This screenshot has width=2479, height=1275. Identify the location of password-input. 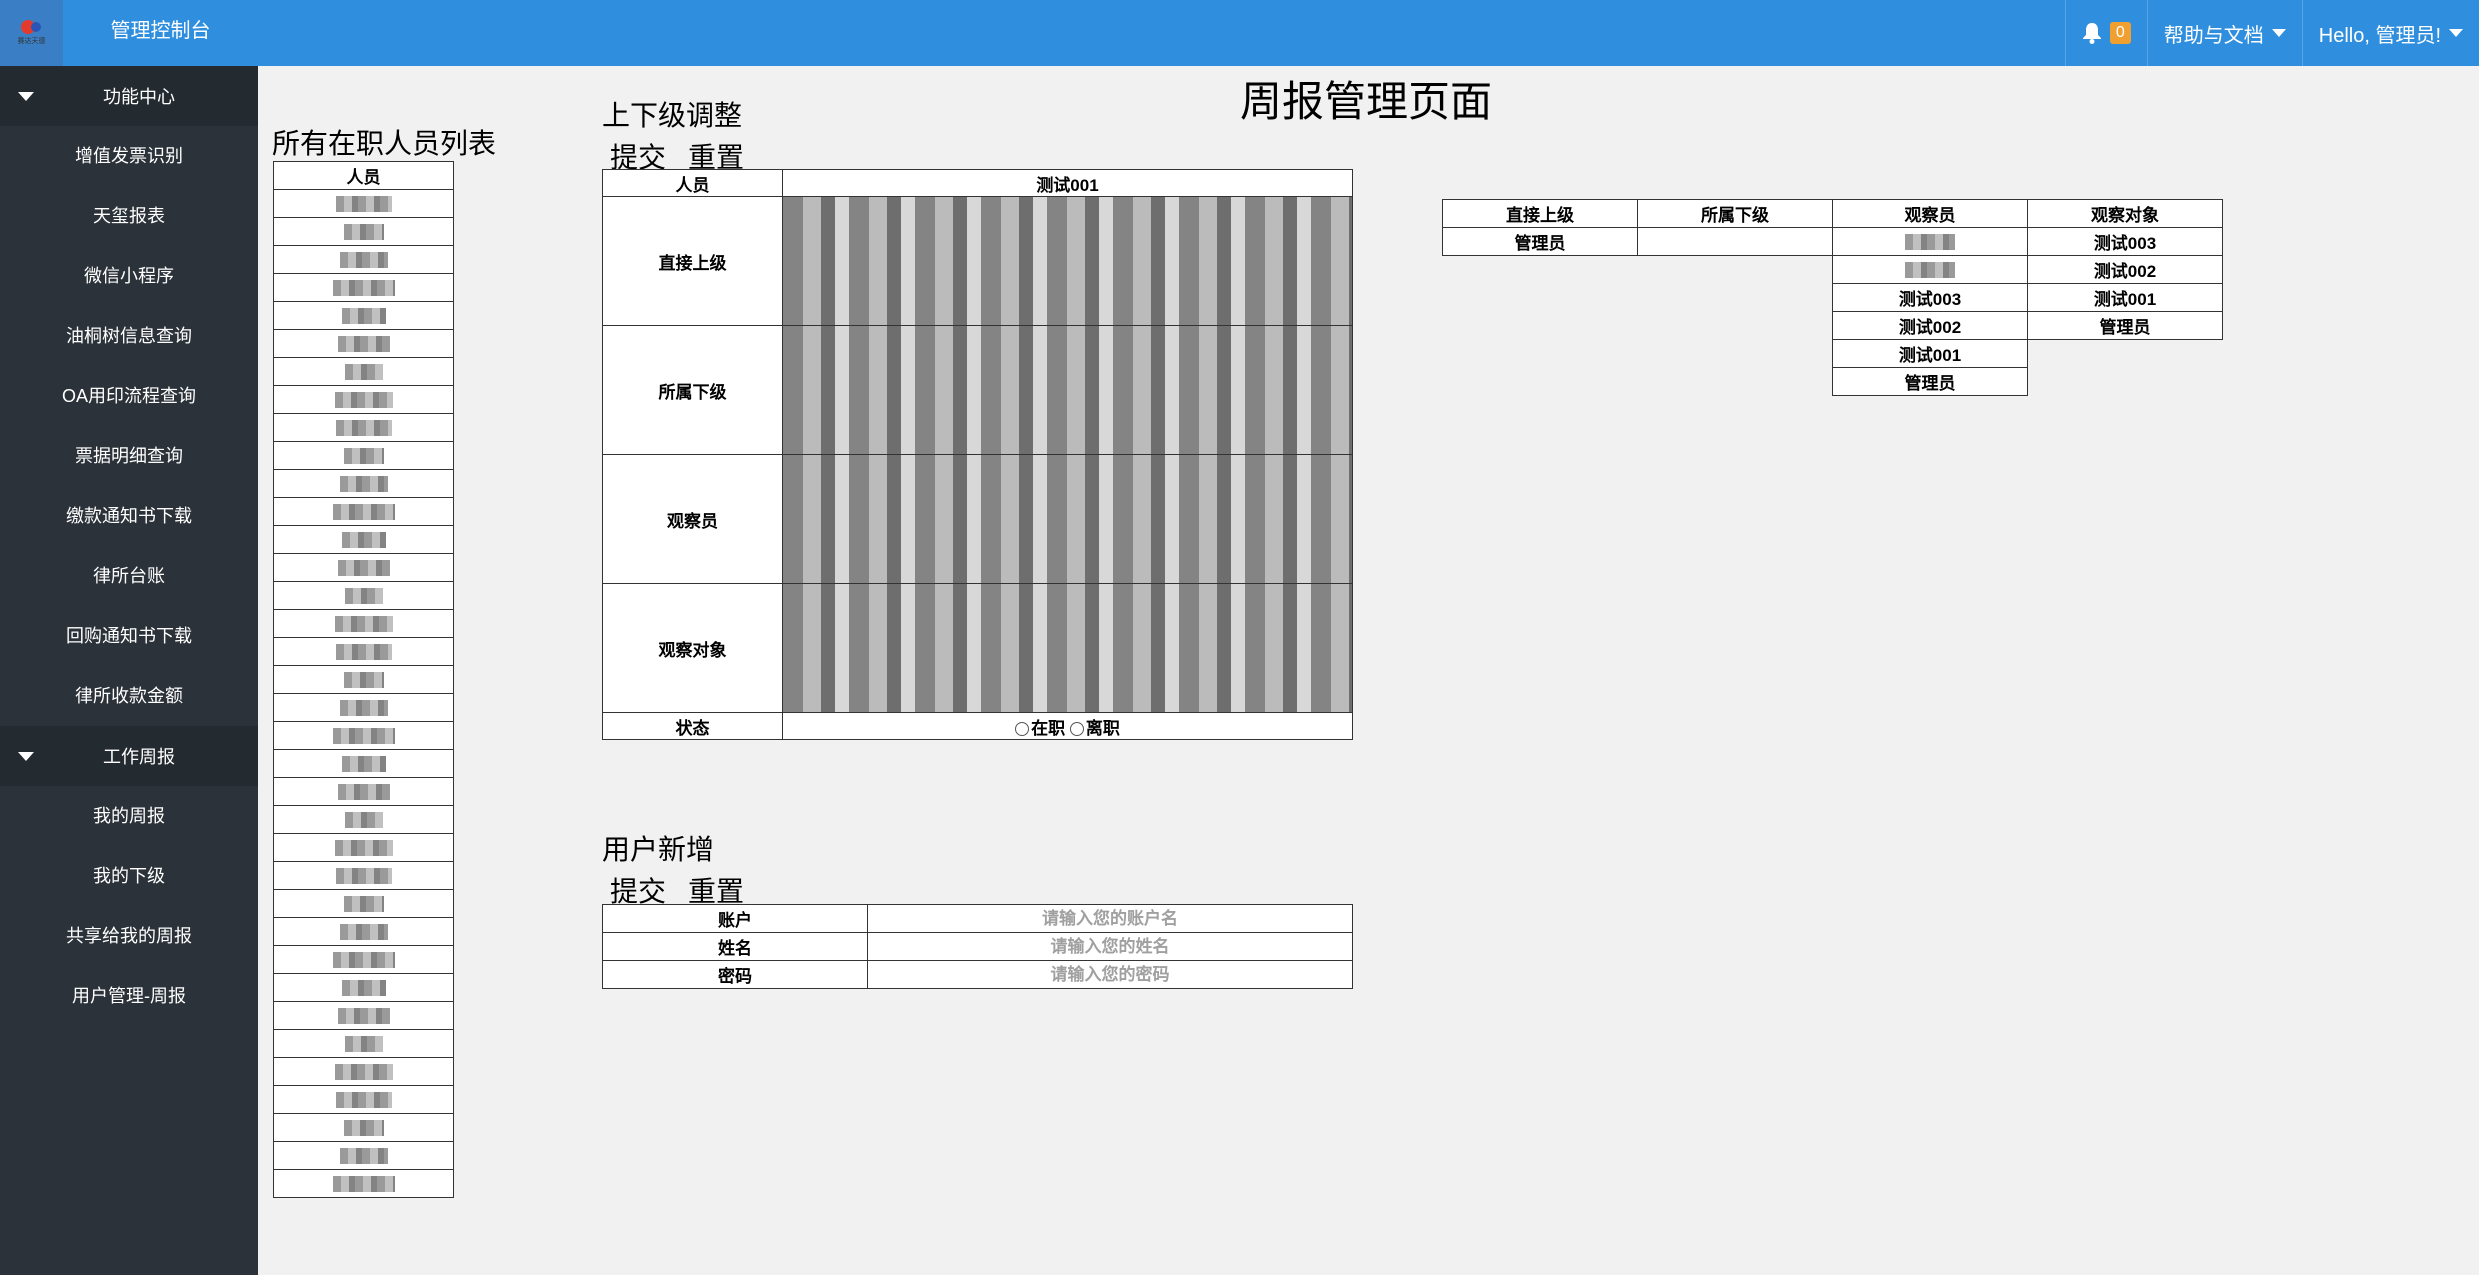
(1110, 974).